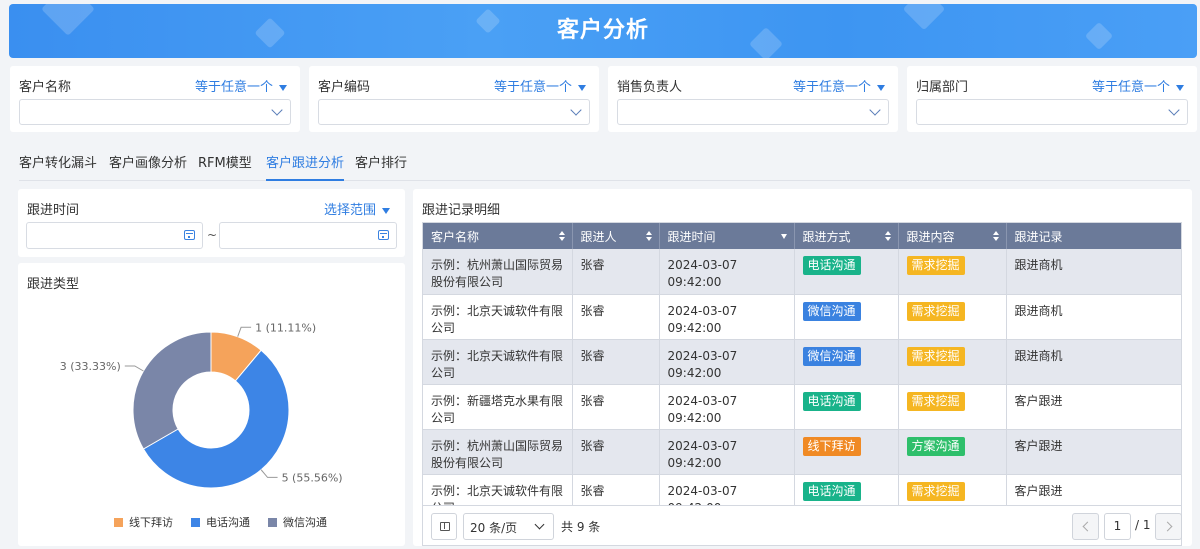 This screenshot has width=1200, height=549. What do you see at coordinates (508, 526) in the screenshot?
I see `page-size-select: 20 条/页` at bounding box center [508, 526].